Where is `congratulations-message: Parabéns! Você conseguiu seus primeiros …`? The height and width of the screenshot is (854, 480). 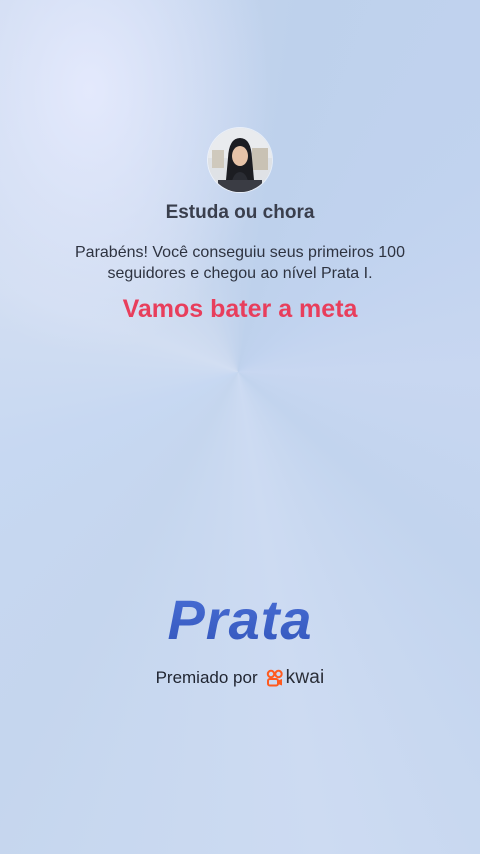
congratulations-message: Parabéns! Você conseguiu seus primeiros … is located at coordinates (240, 263).